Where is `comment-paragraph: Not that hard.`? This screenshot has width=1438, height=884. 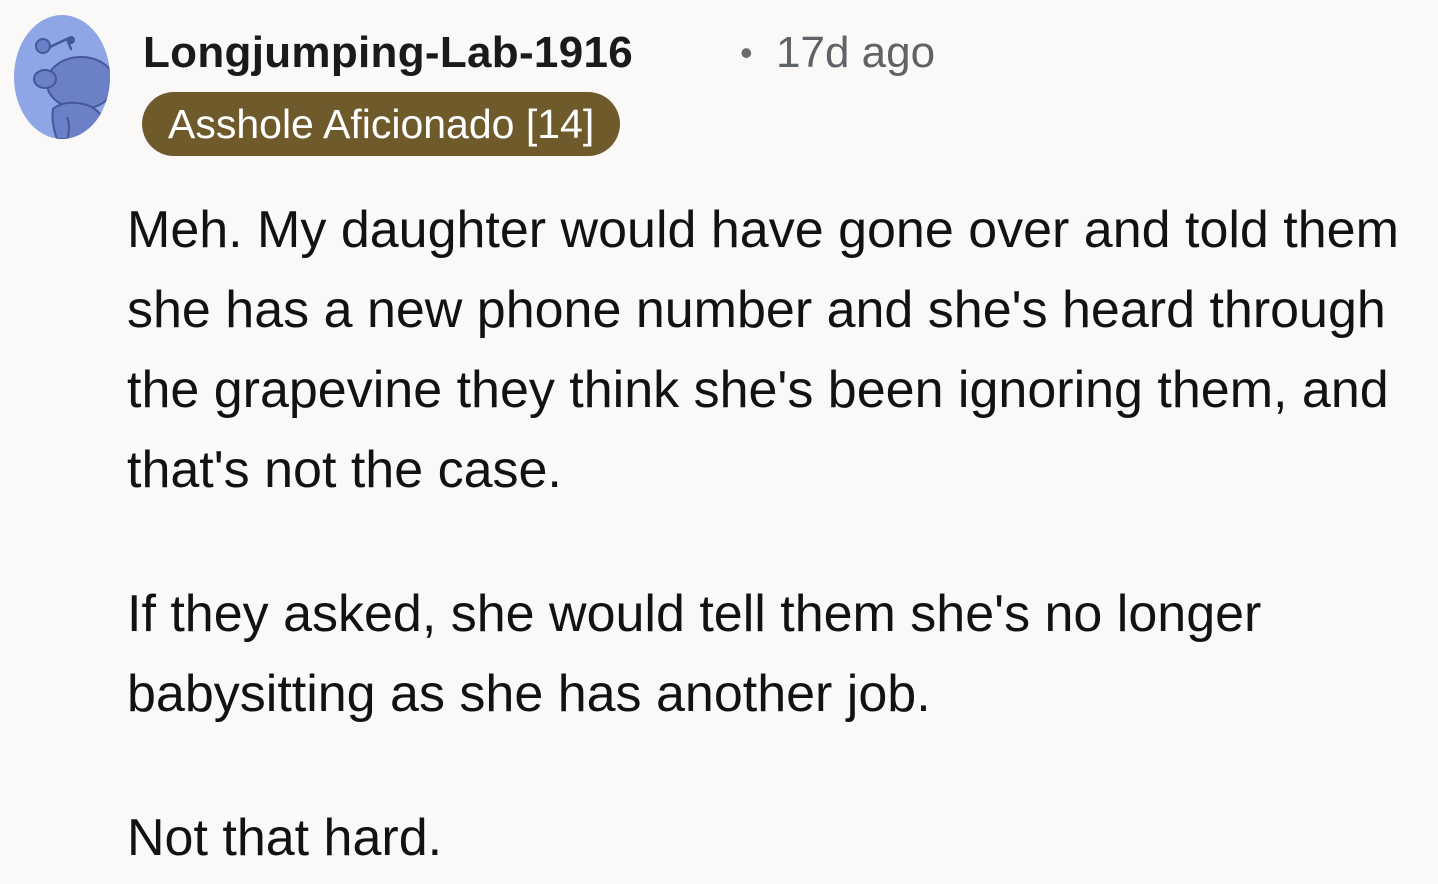
comment-paragraph: Not that hard. is located at coordinates (285, 838).